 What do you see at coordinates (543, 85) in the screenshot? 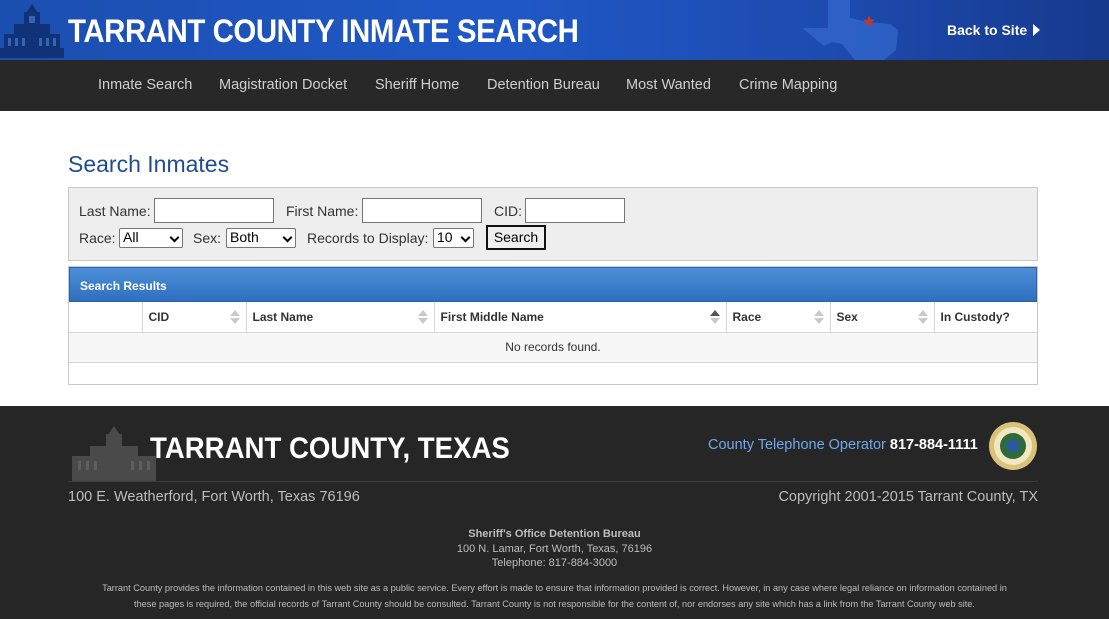
I see `nav-item-detention-bureau: Detention Bureau` at bounding box center [543, 85].